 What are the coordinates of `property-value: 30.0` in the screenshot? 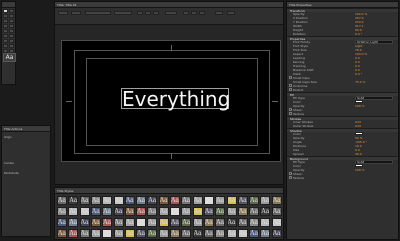 It's located at (358, 154).